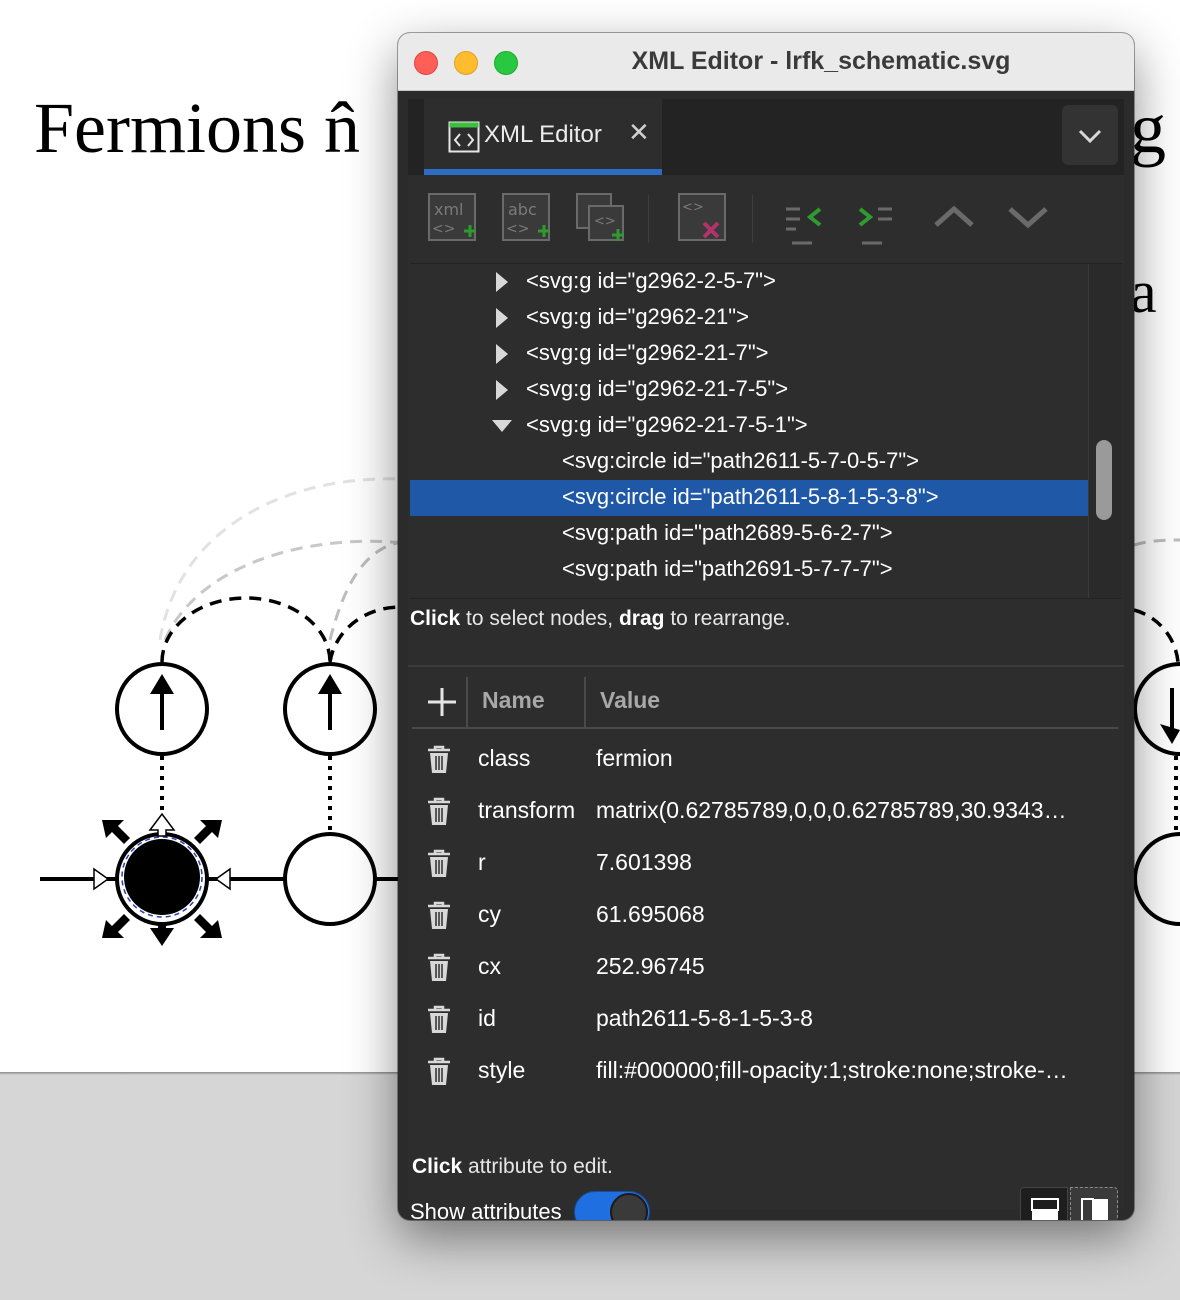  I want to click on plus-icon, so click(442, 702).